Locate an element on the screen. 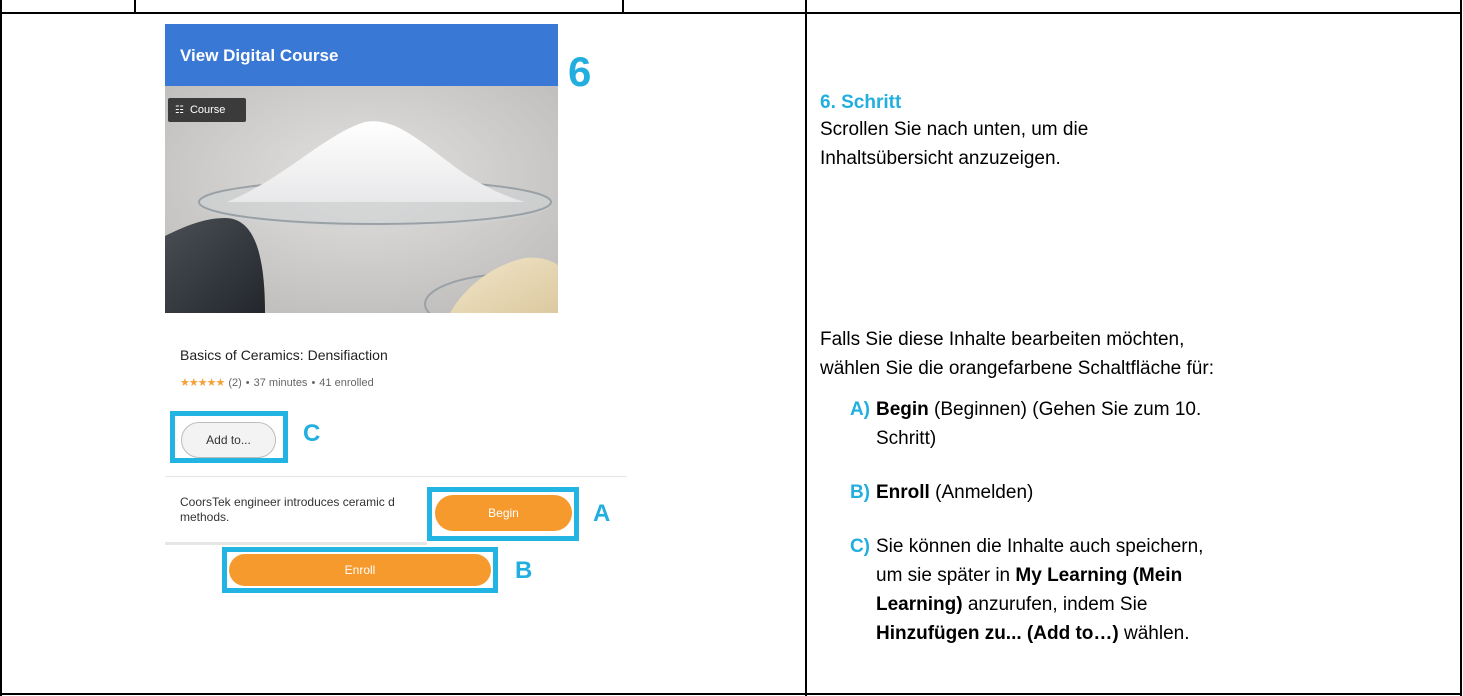  option-a-text: (Beginnen) (Gehen Sie zum 10. is located at coordinates (1065, 409).